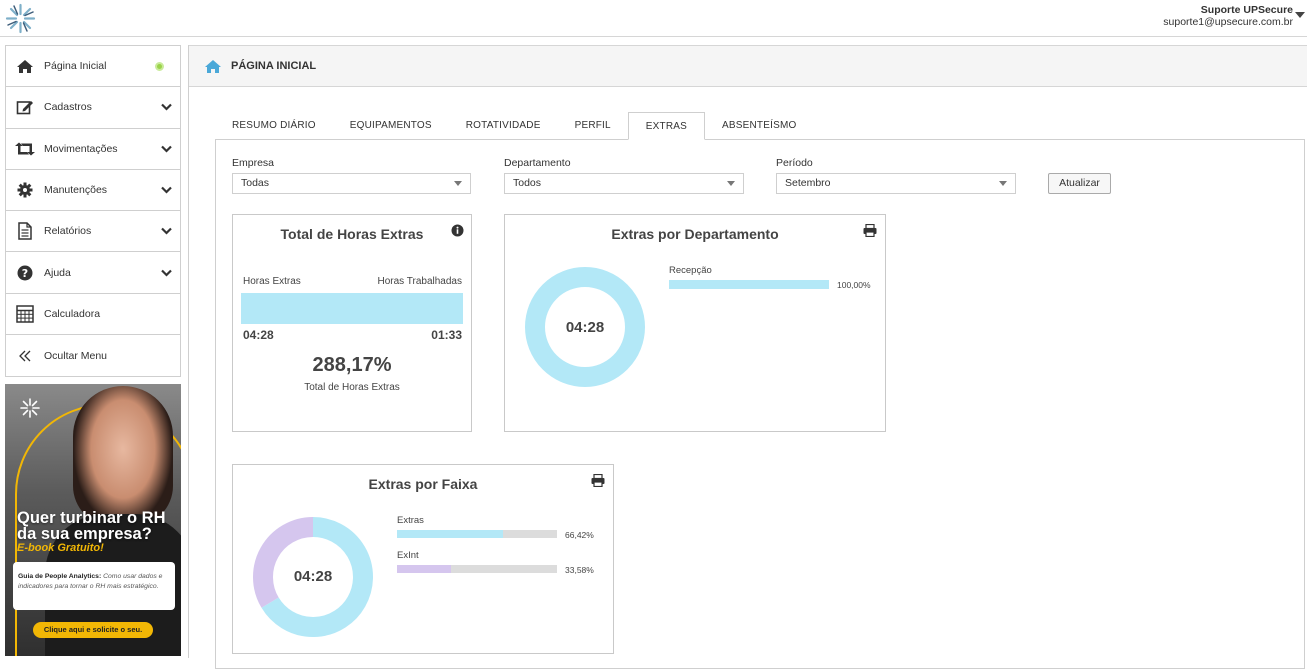  I want to click on dept-panel-title: Extras por Departamento, so click(695, 234).